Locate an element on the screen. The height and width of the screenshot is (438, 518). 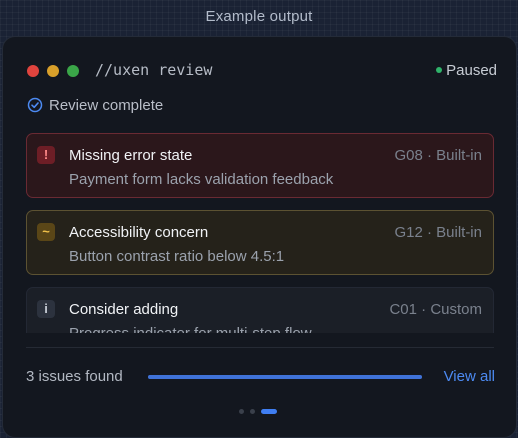
warning-icon: ~ is located at coordinates (46, 232).